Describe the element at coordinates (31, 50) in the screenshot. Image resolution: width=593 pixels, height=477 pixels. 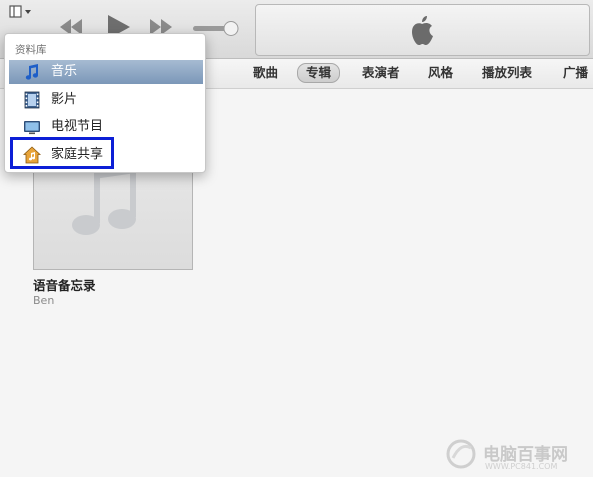
I see `menu-header: 资料库` at that location.